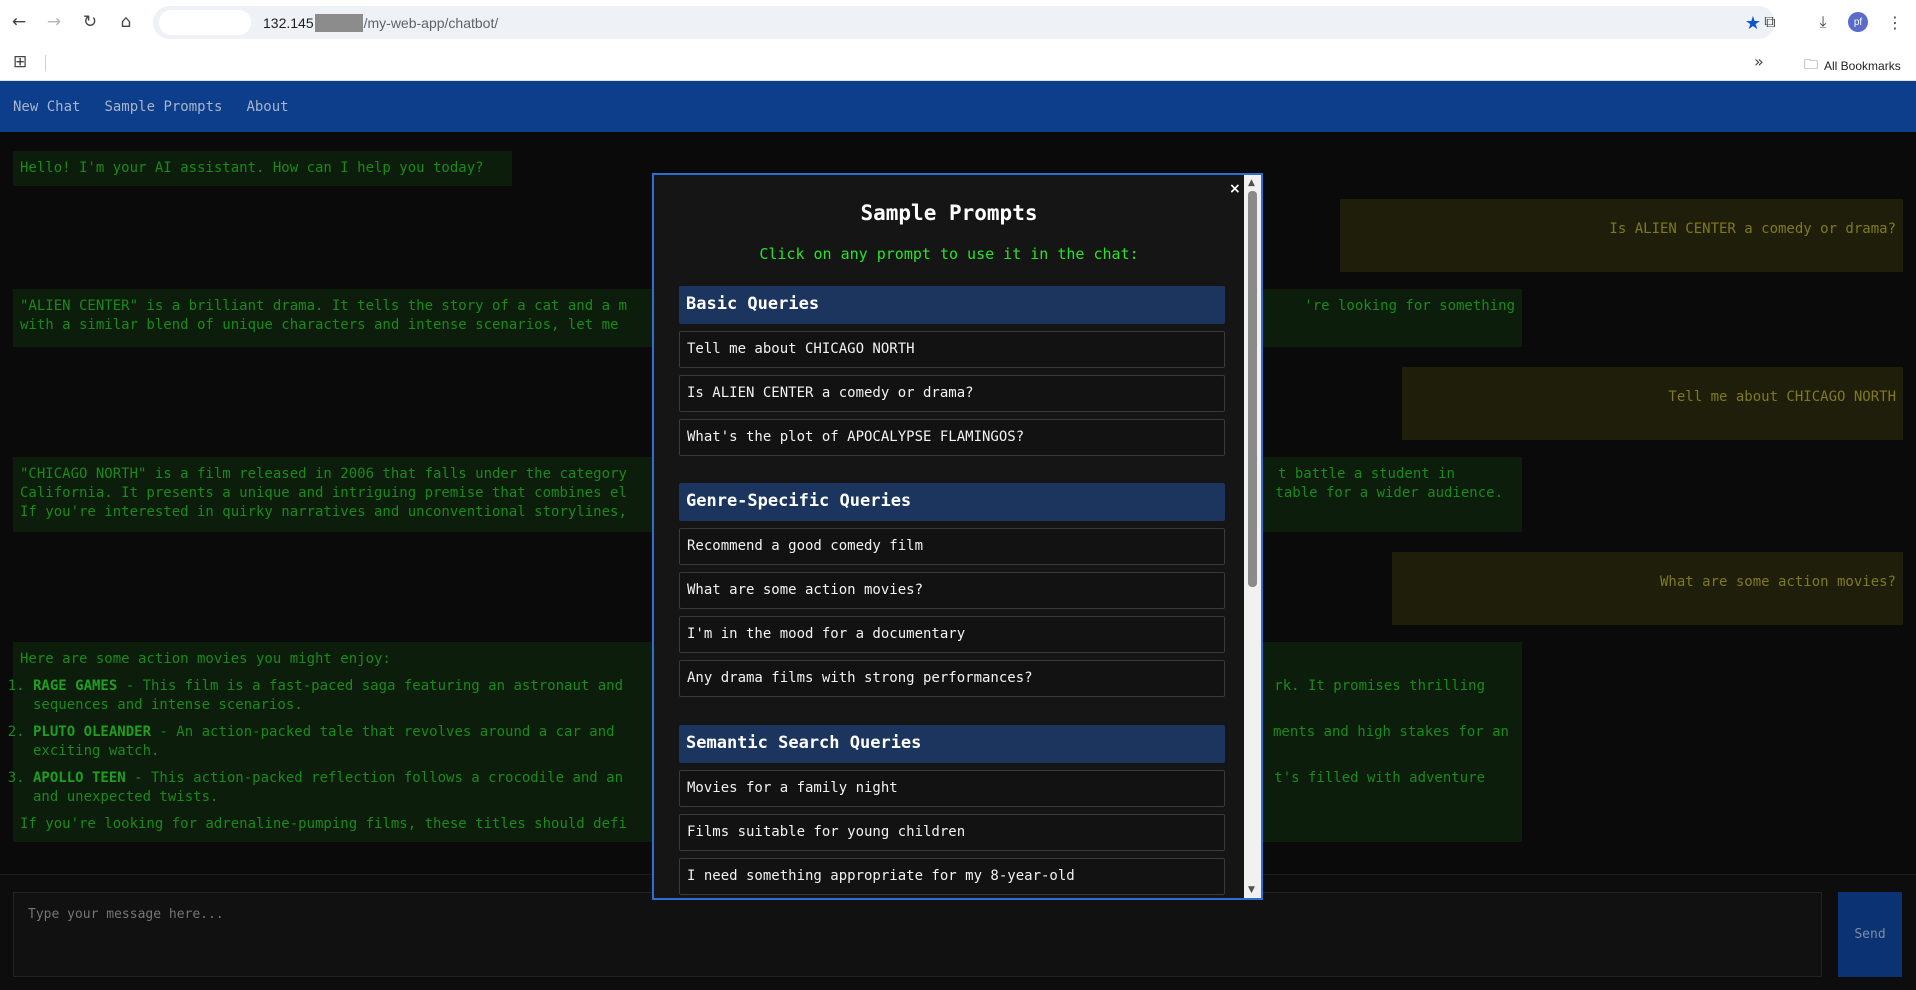 The height and width of the screenshot is (990, 1916). I want to click on apps-grid-icon: ⊞, so click(20, 62).